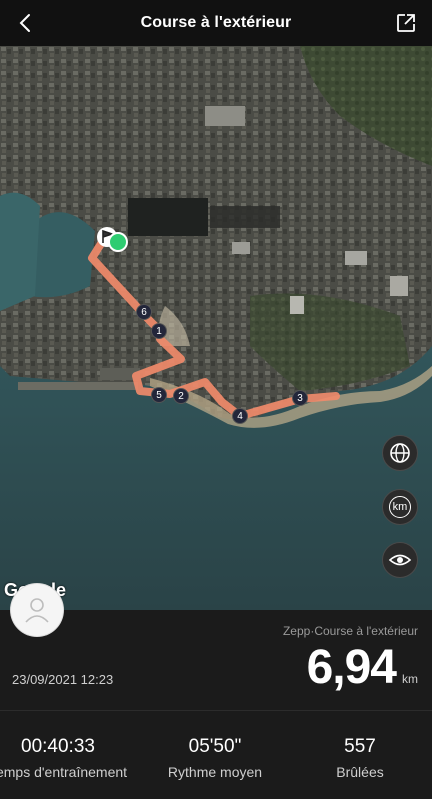  Describe the element at coordinates (215, 772) in the screenshot. I see `stat-label: Rythme moyen` at that location.